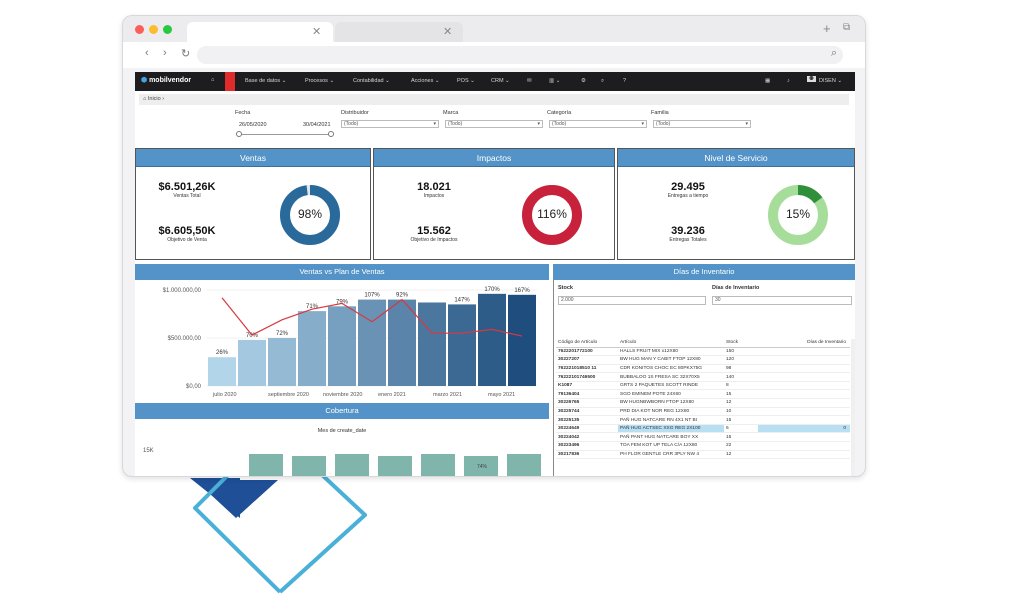 This screenshot has width=1024, height=599. What do you see at coordinates (703, 386) in the screenshot?
I see `table-row: K1087 GRTS 2 PAQUETES SCOTT RINDE 8` at bounding box center [703, 386].